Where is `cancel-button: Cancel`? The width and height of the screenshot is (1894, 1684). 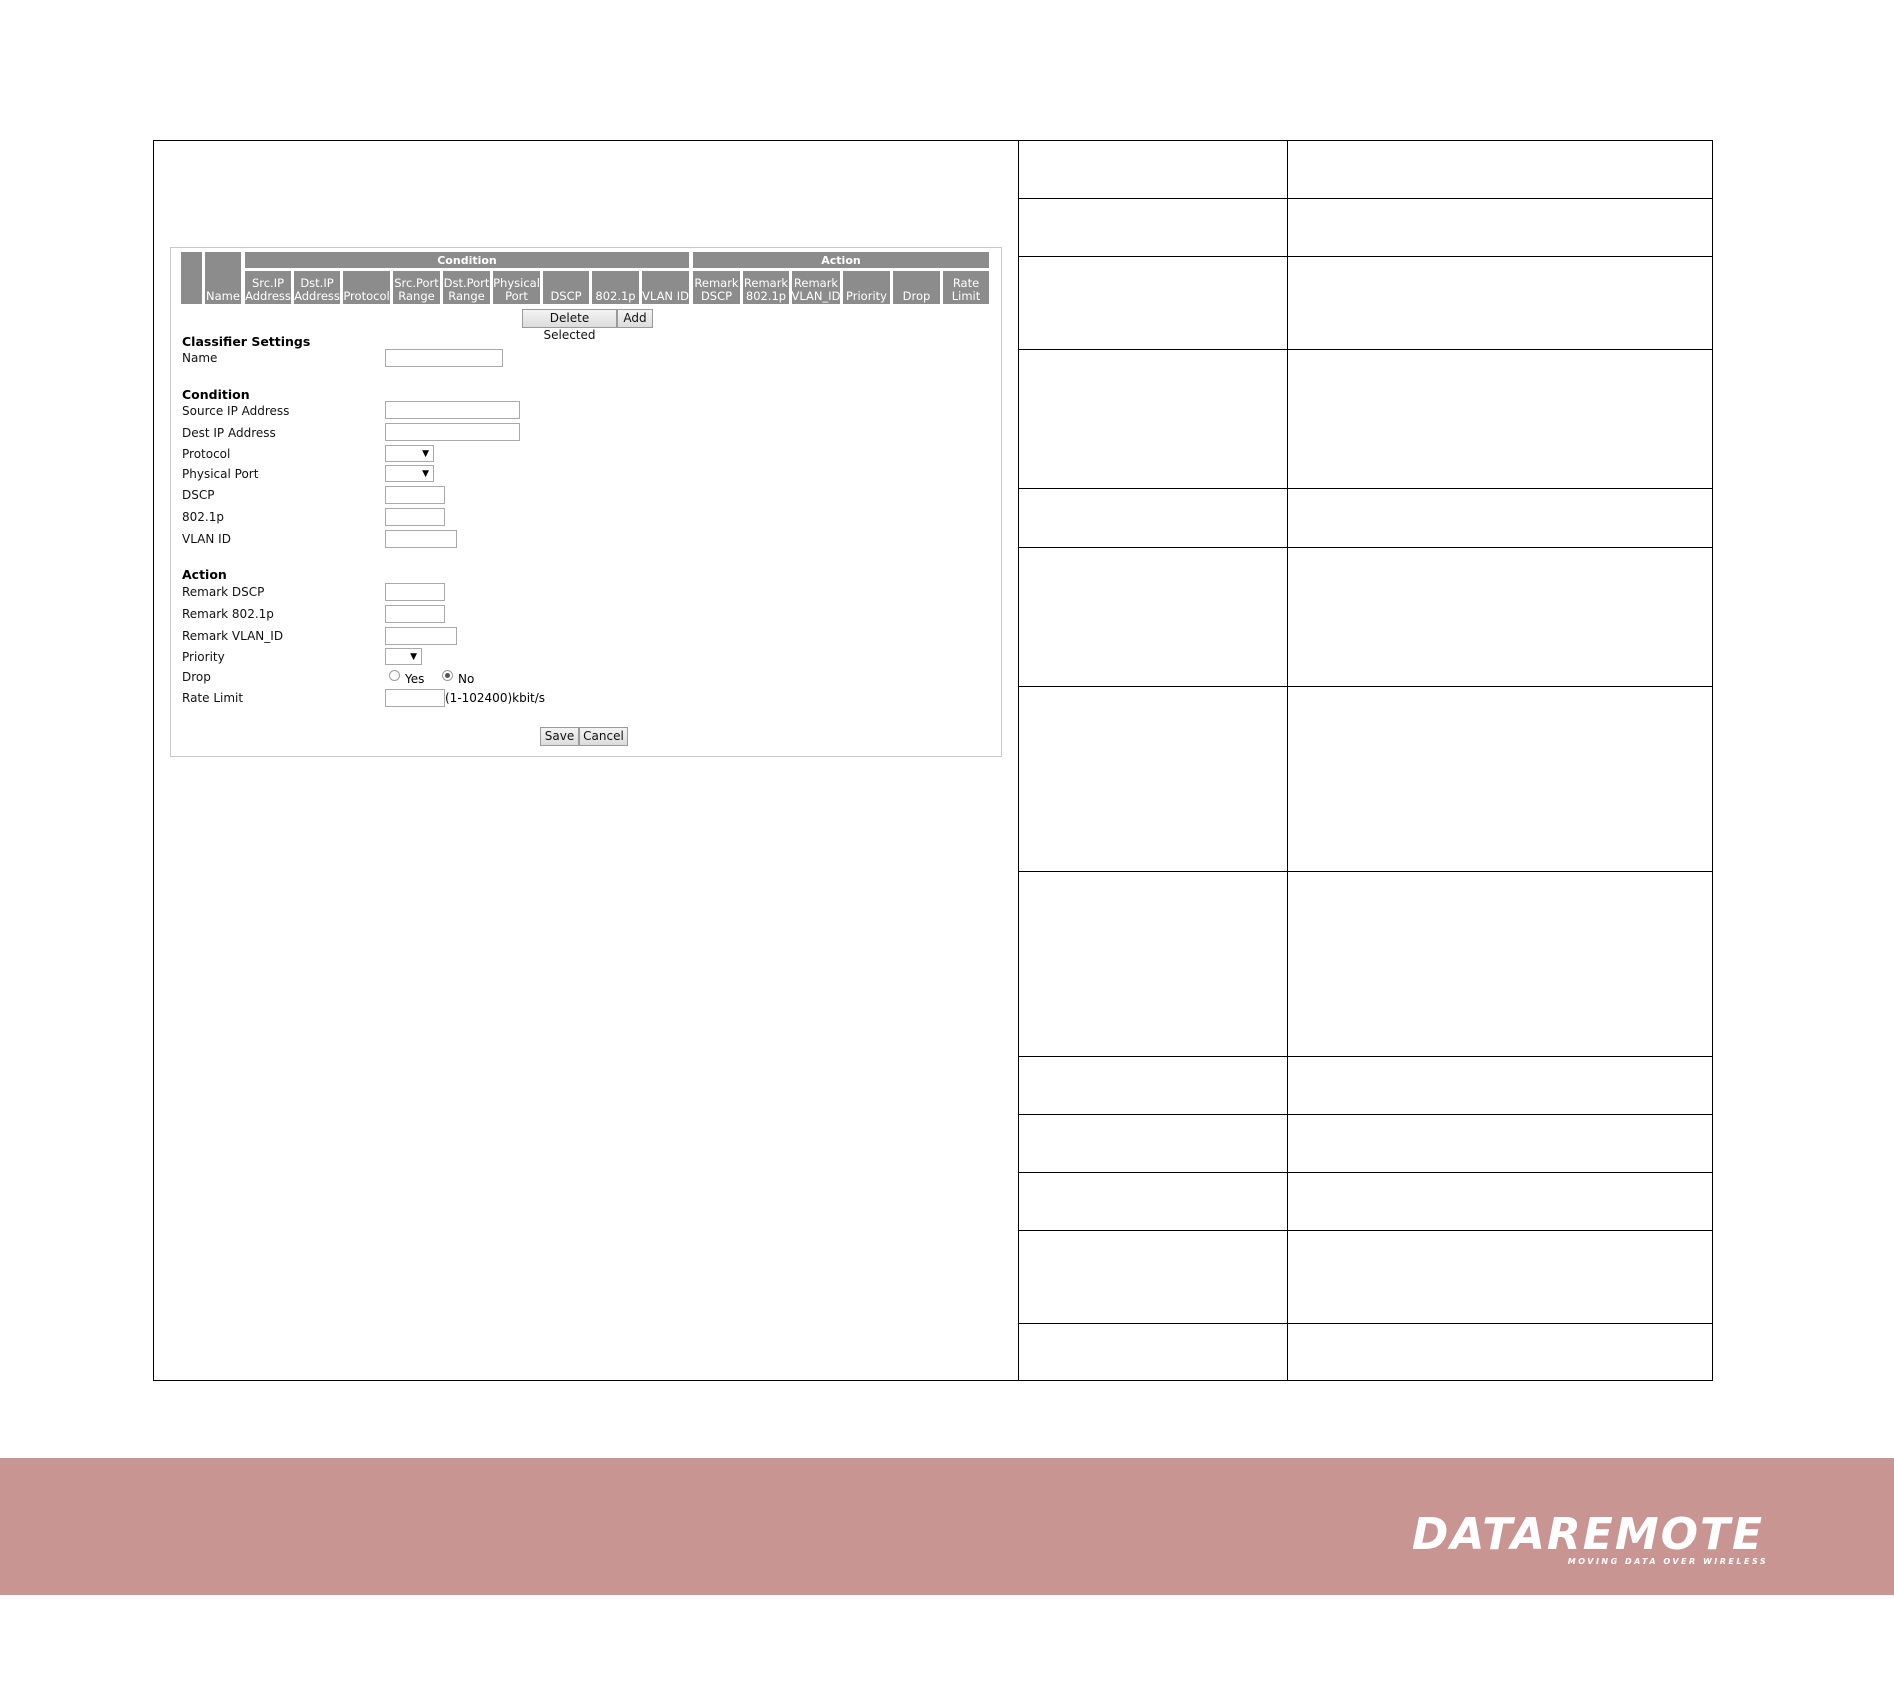
cancel-button: Cancel is located at coordinates (603, 736).